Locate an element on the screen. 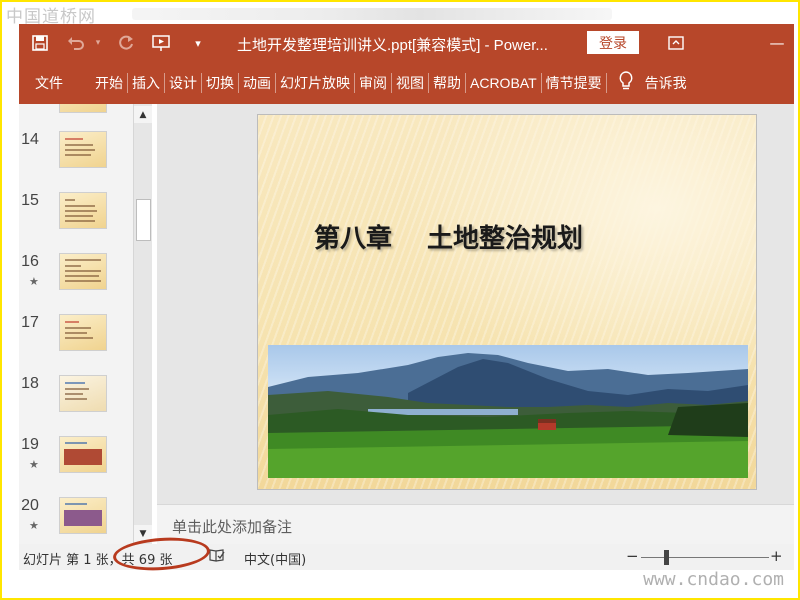  notes-placeholder: 单击此处添加备注 is located at coordinates (232, 526).